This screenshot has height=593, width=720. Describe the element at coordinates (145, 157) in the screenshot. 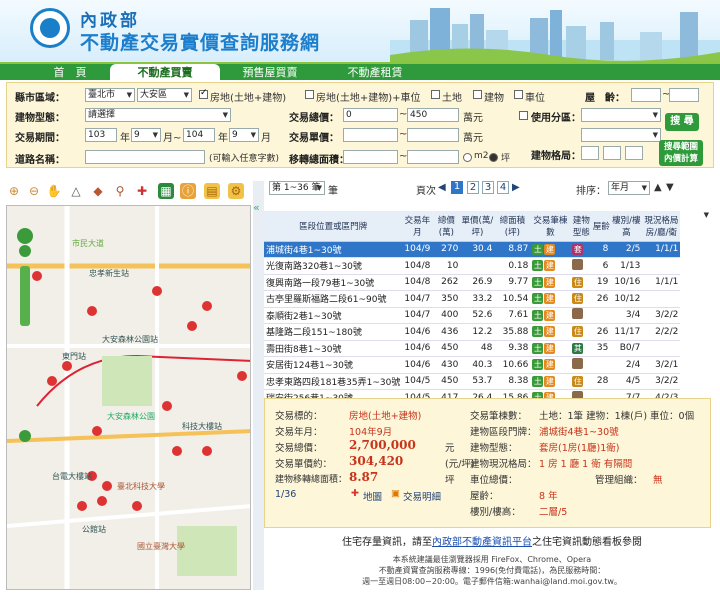

I see `road-input` at that location.